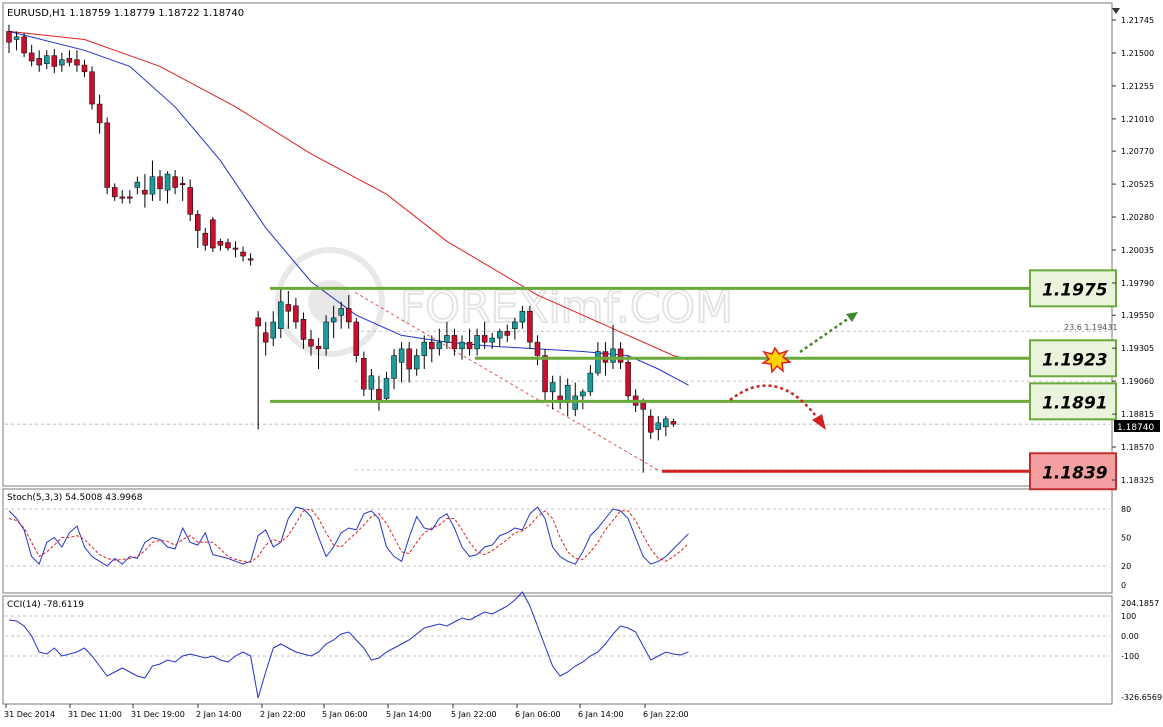 This screenshot has width=1163, height=727. What do you see at coordinates (1137, 283) in the screenshot?
I see `y-tick-label: 1.19790` at bounding box center [1137, 283].